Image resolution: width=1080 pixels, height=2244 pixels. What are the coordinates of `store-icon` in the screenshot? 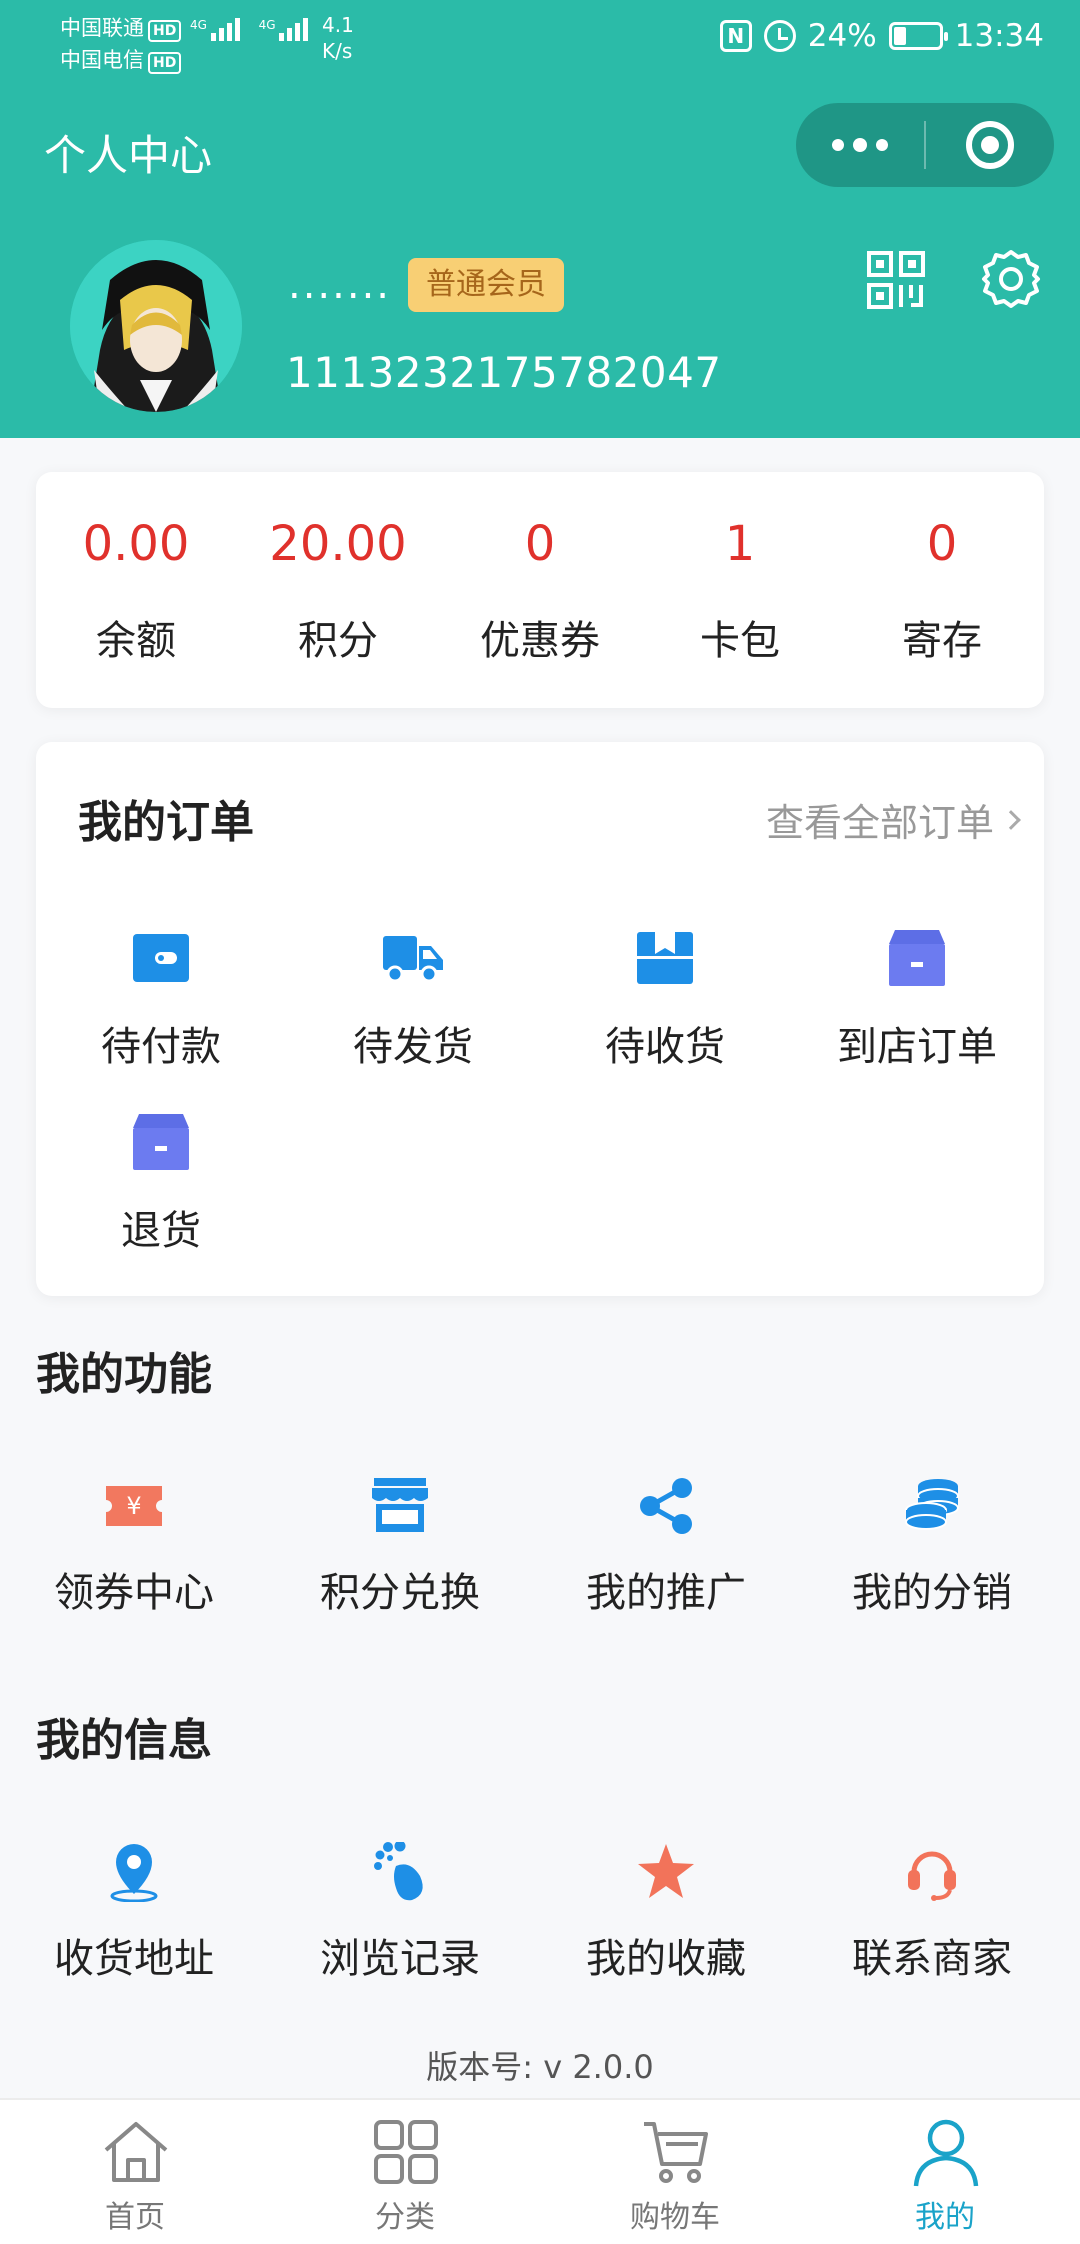 It's located at (917, 958).